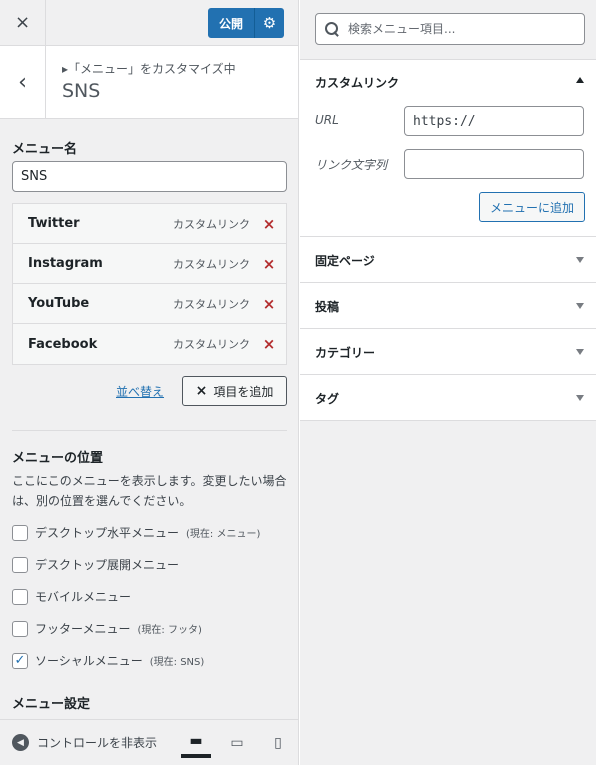 This screenshot has width=596, height=765. Describe the element at coordinates (81, 91) in the screenshot. I see `page-title: SNS` at that location.